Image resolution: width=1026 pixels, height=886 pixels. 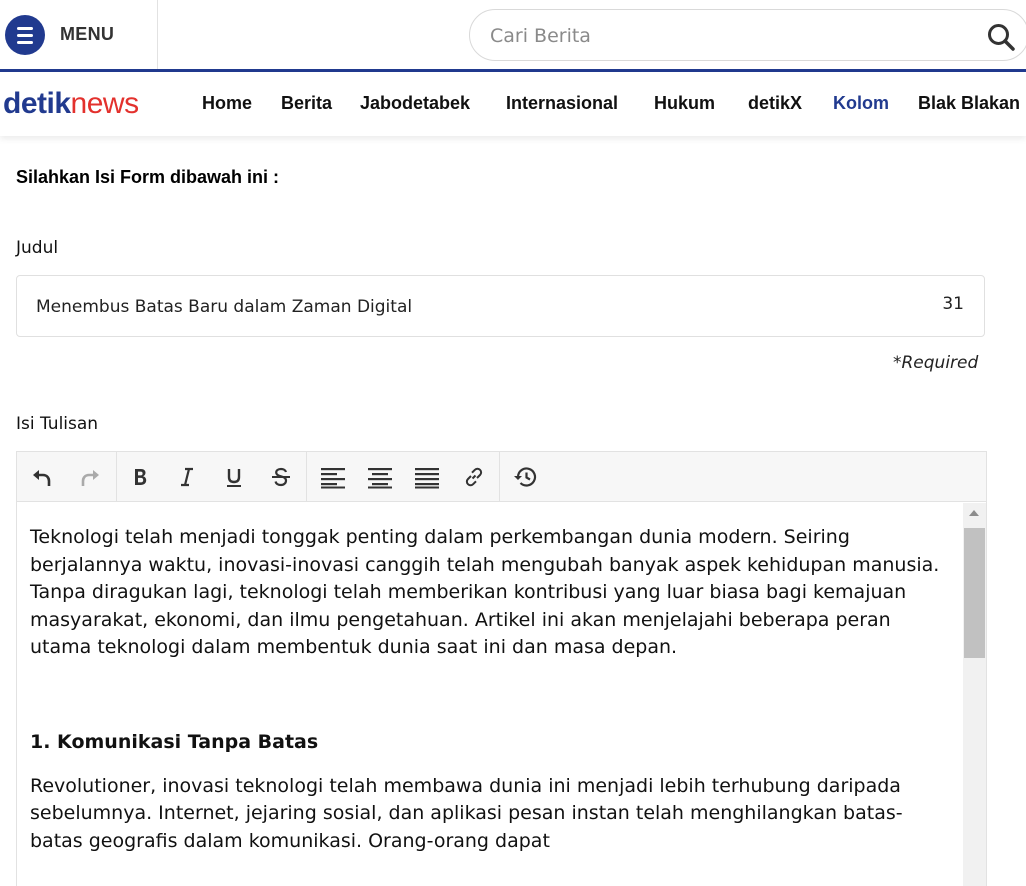 What do you see at coordinates (969, 103) in the screenshot?
I see `nav-item-blak-blakan: Blak Blakan` at bounding box center [969, 103].